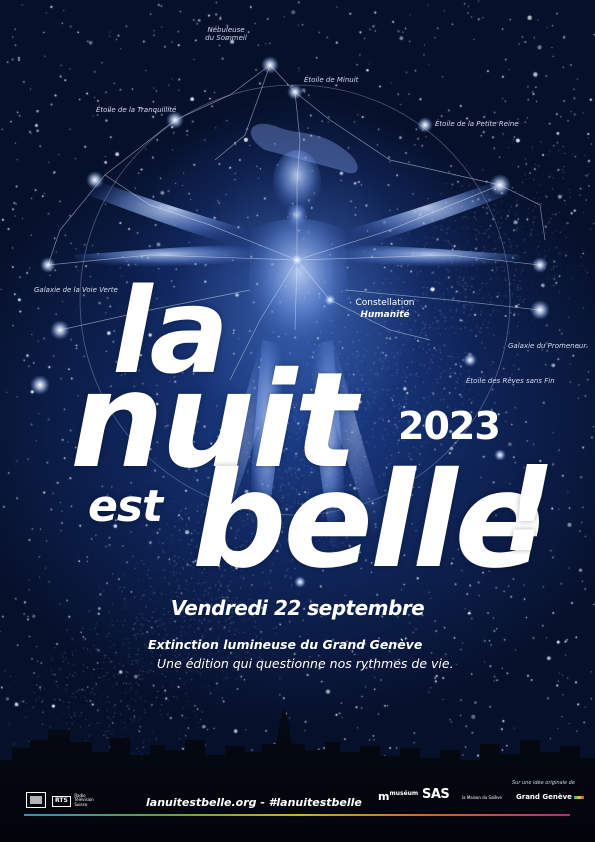  What do you see at coordinates (547, 346) in the screenshot?
I see `label-promeneur: Galaxie du Promeneur` at bounding box center [547, 346].